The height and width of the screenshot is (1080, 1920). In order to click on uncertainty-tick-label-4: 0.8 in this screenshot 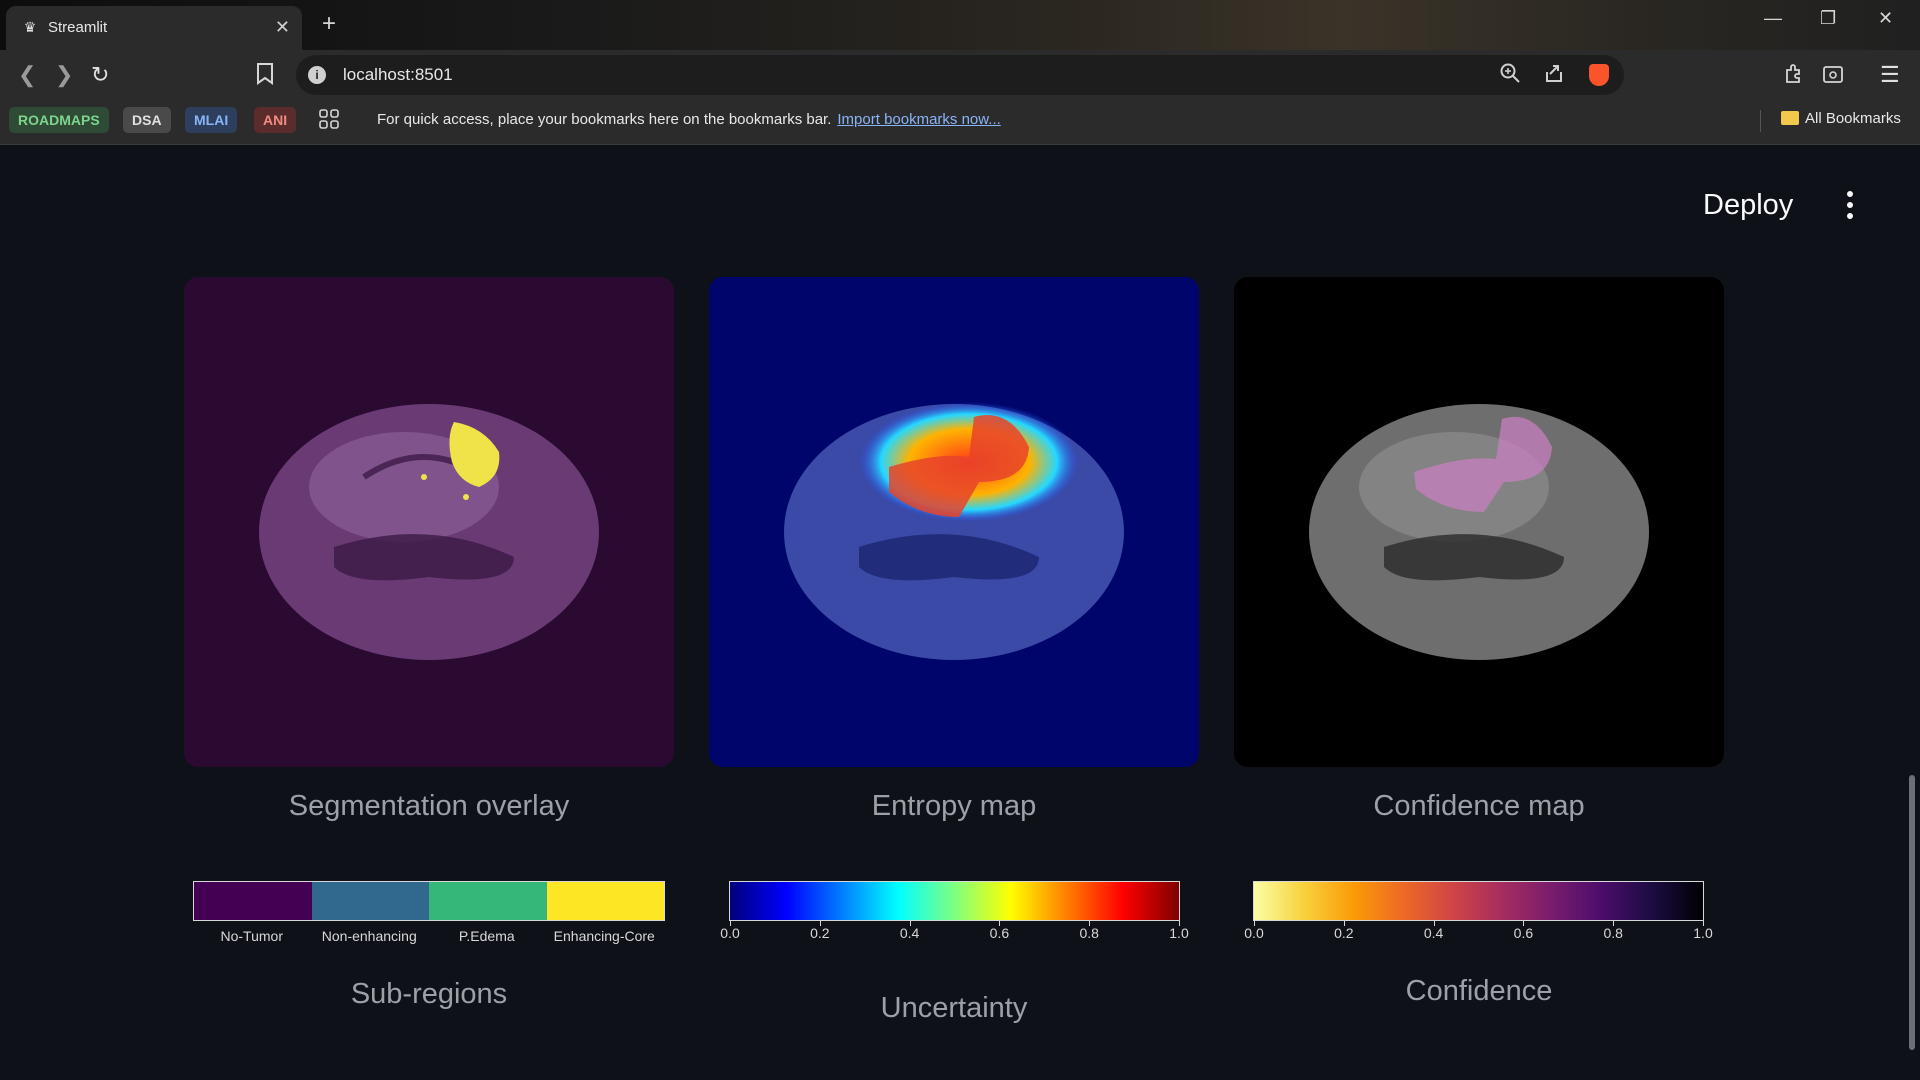, I will do `click(1089, 933)`.